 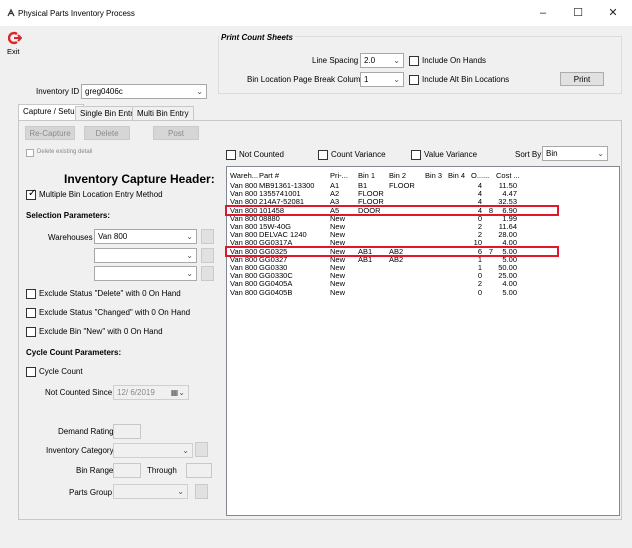 I want to click on exit-label: Exit, so click(x=13, y=51).